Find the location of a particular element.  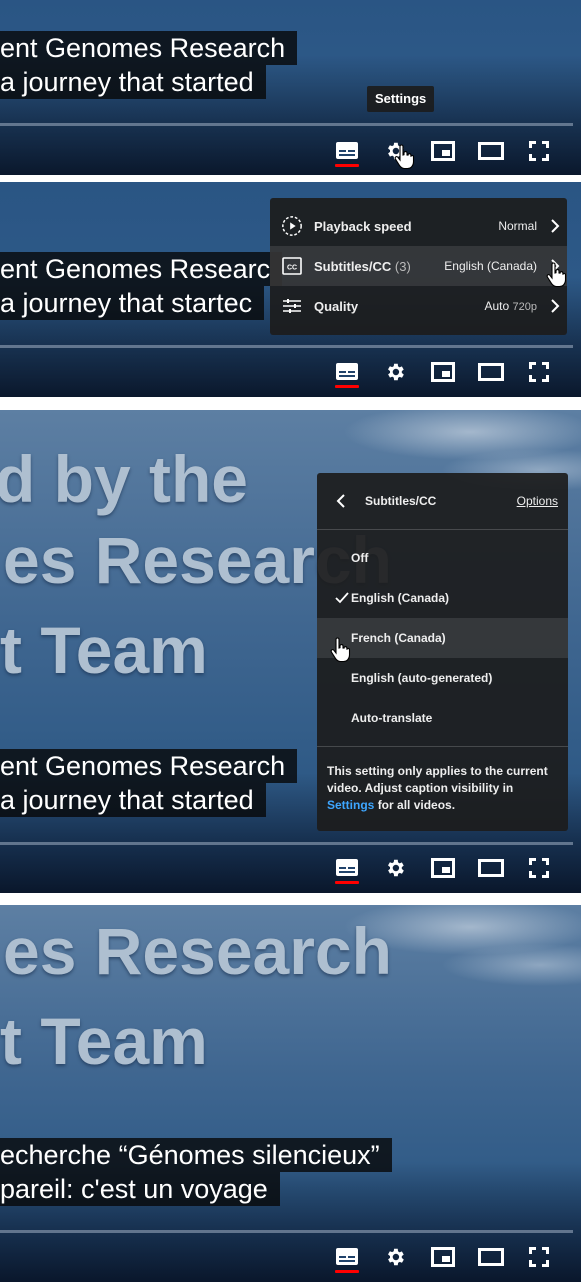

video-title-text: t Team is located at coordinates (104, 650).